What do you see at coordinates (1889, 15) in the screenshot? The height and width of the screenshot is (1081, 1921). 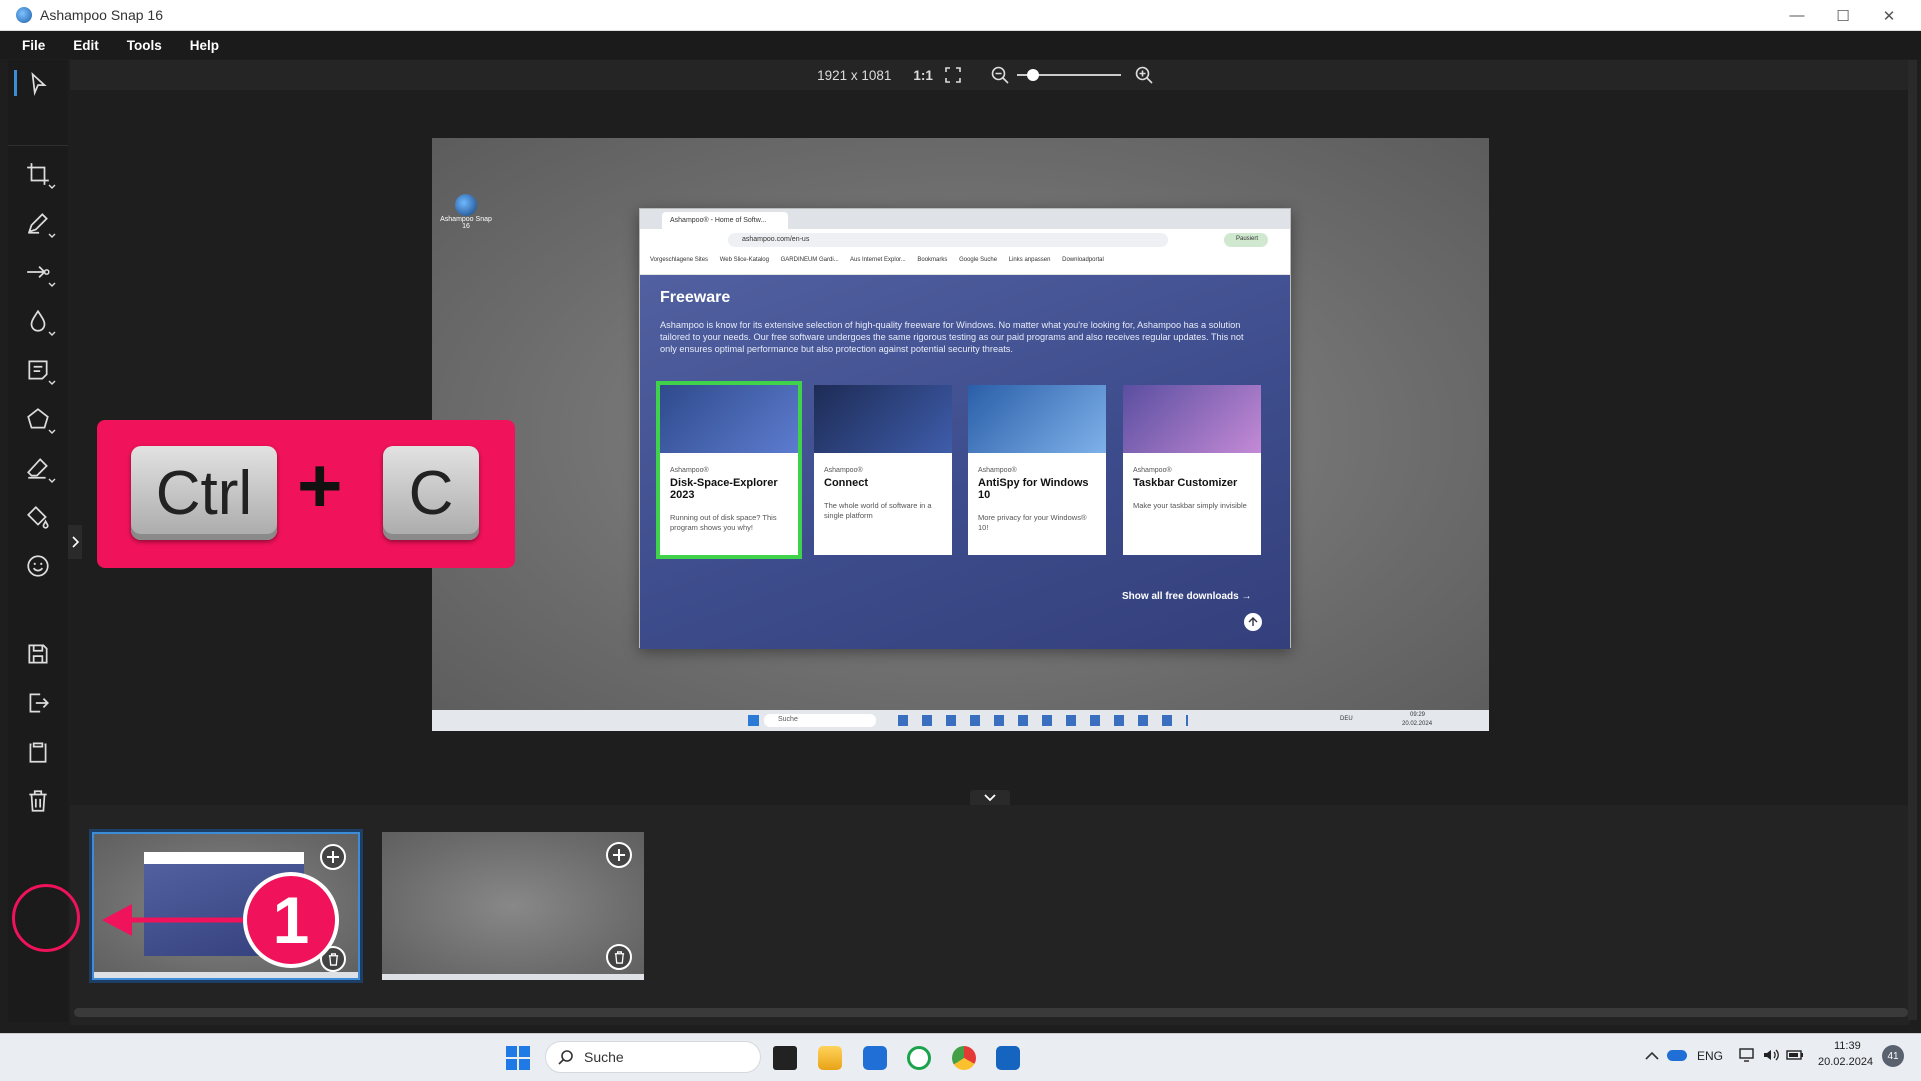 I see `close-button: ✕` at bounding box center [1889, 15].